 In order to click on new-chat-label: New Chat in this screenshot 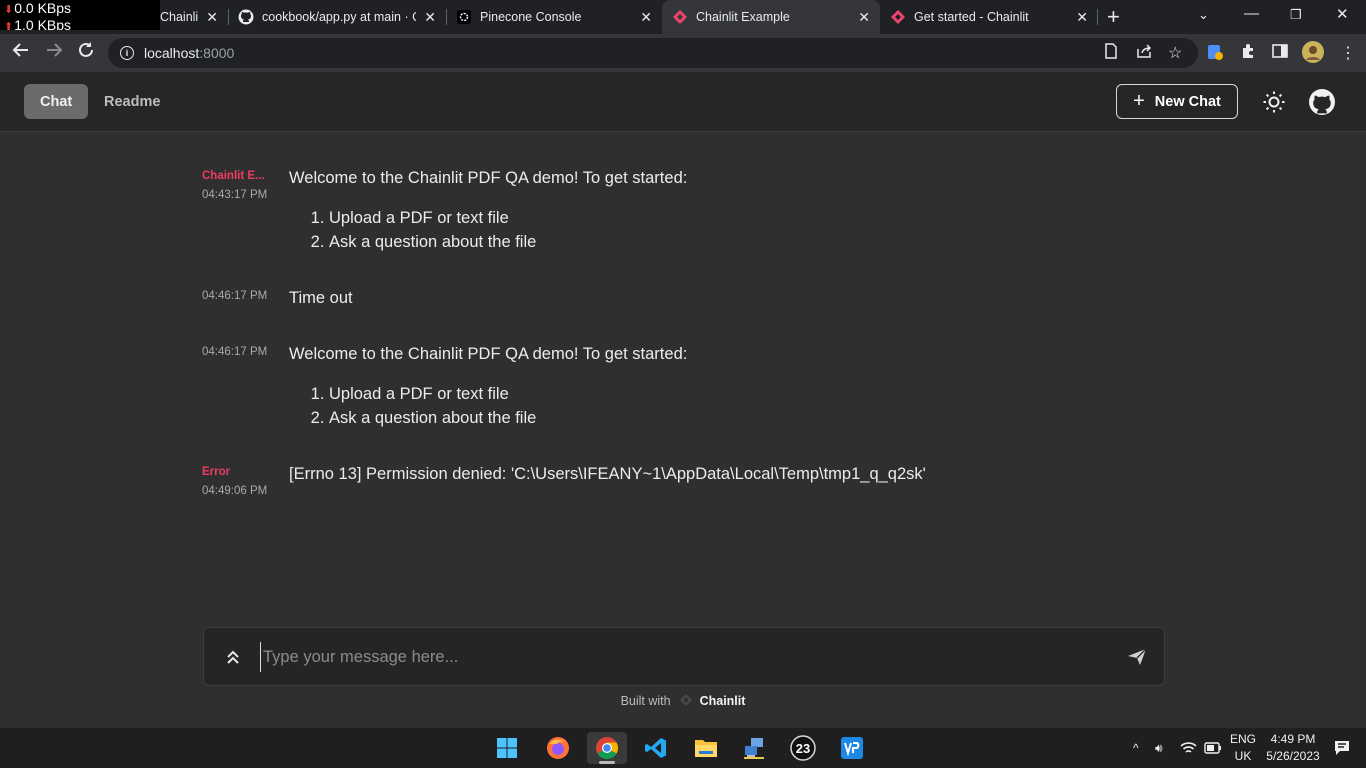, I will do `click(1187, 101)`.